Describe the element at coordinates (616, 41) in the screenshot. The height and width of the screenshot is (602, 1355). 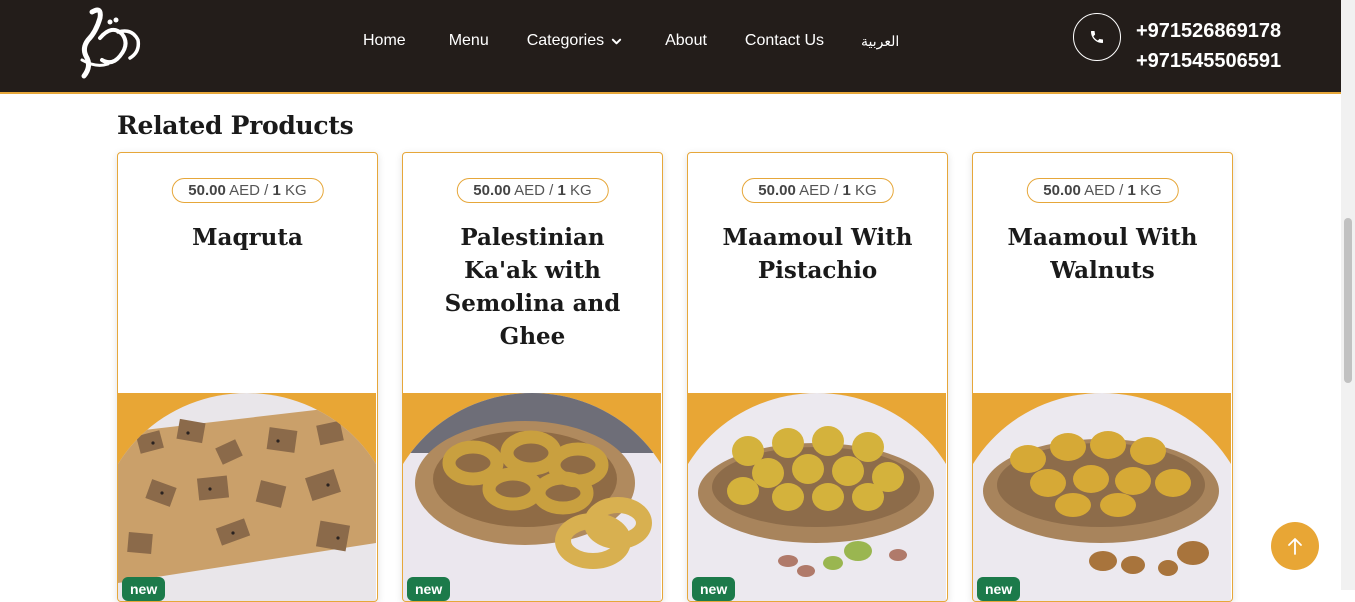
I see `chevron-down-icon` at that location.